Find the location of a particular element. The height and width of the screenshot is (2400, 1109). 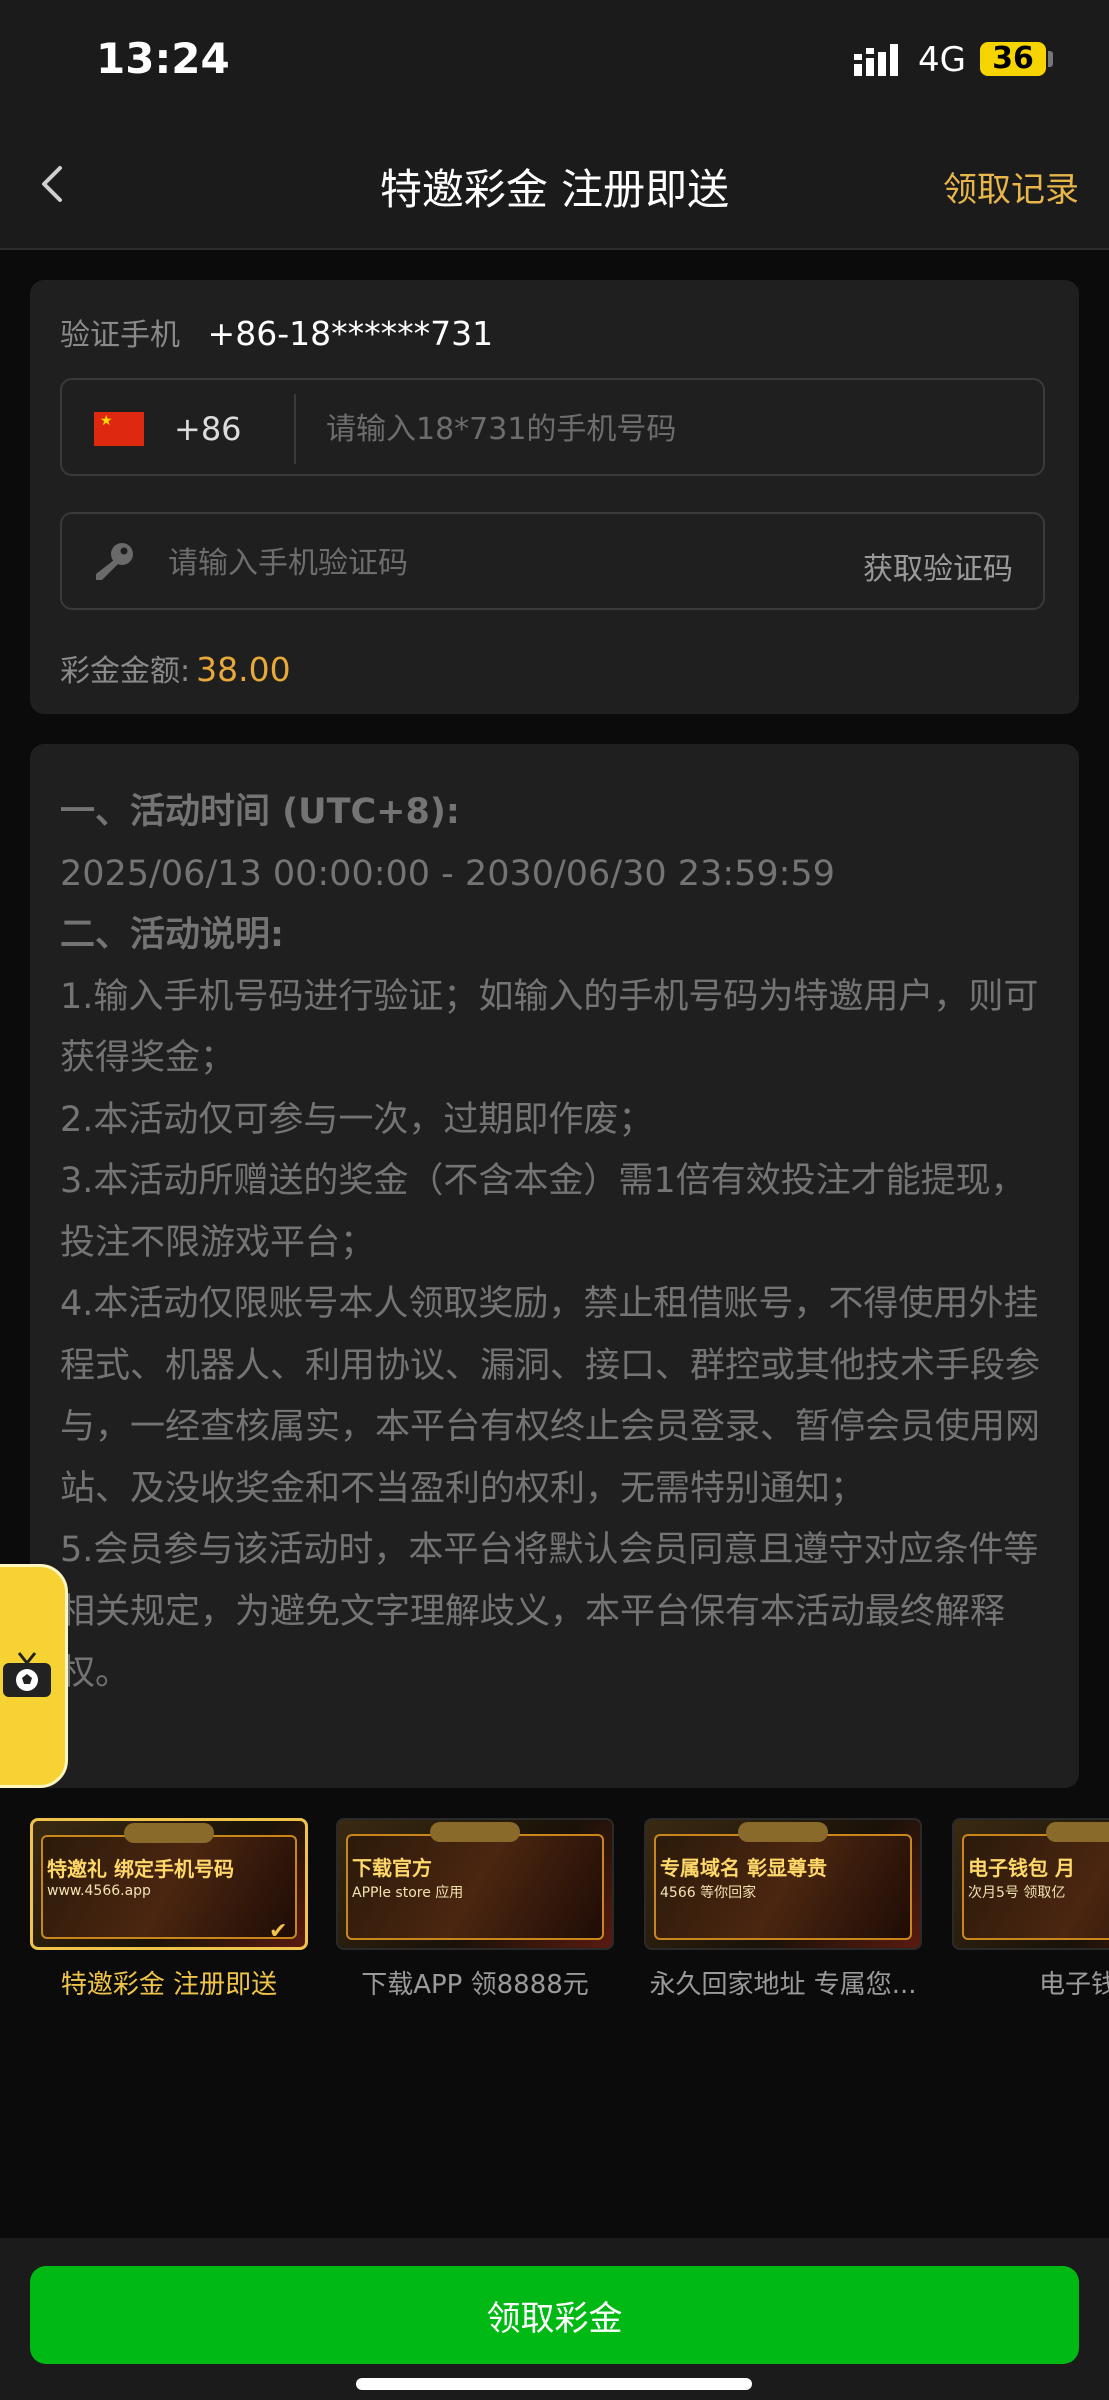

floating-sports-widget is located at coordinates (34, 1676).